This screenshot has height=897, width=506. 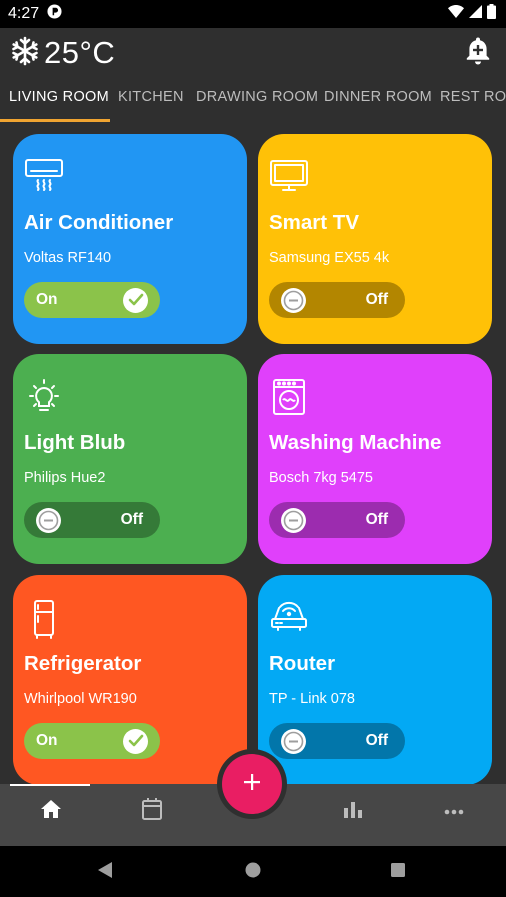 I want to click on tab-kitchen: KITCHEN, so click(x=151, y=101).